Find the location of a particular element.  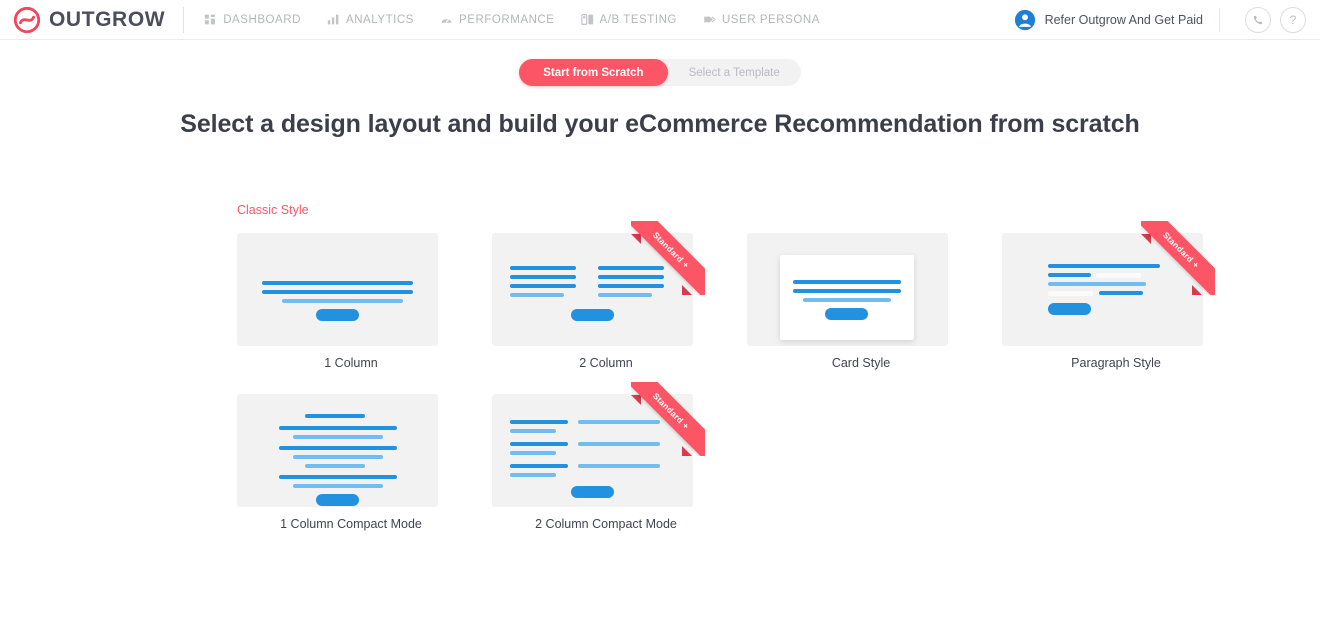

refer-label: Refer Outgrow And Get Paid is located at coordinates (1123, 19).